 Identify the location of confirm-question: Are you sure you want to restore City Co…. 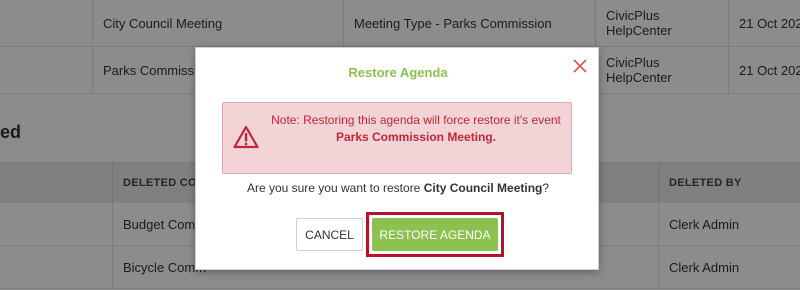
(398, 188).